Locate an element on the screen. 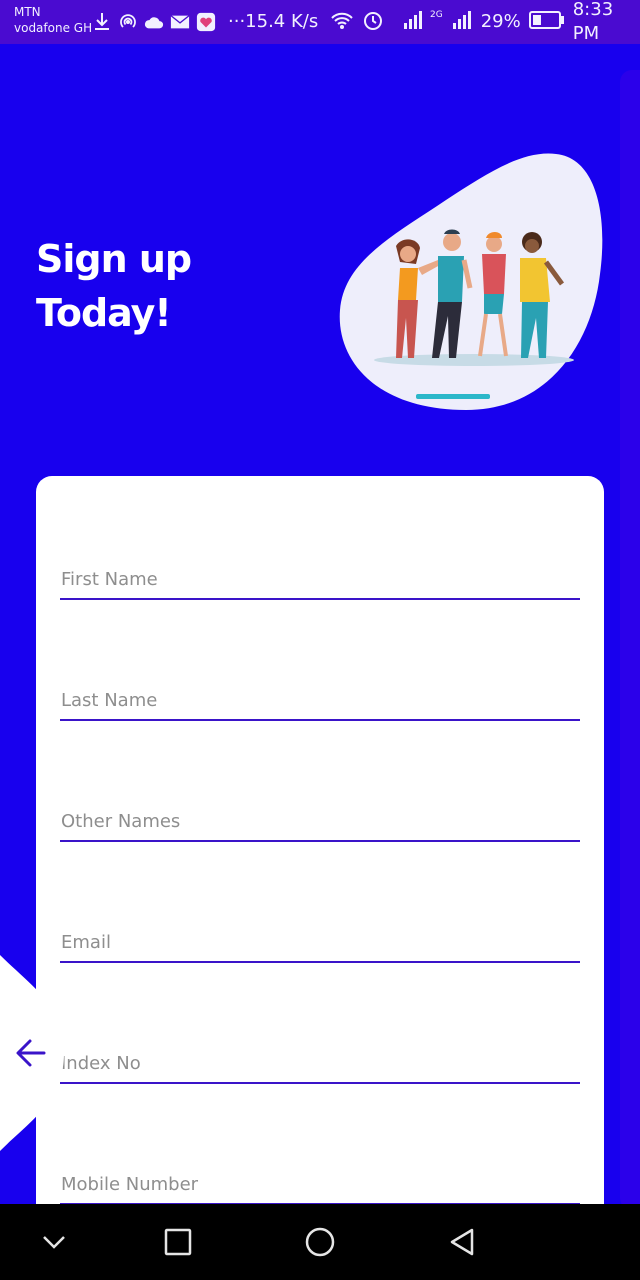  carrier-secondary: vodafone GH is located at coordinates (53, 28).